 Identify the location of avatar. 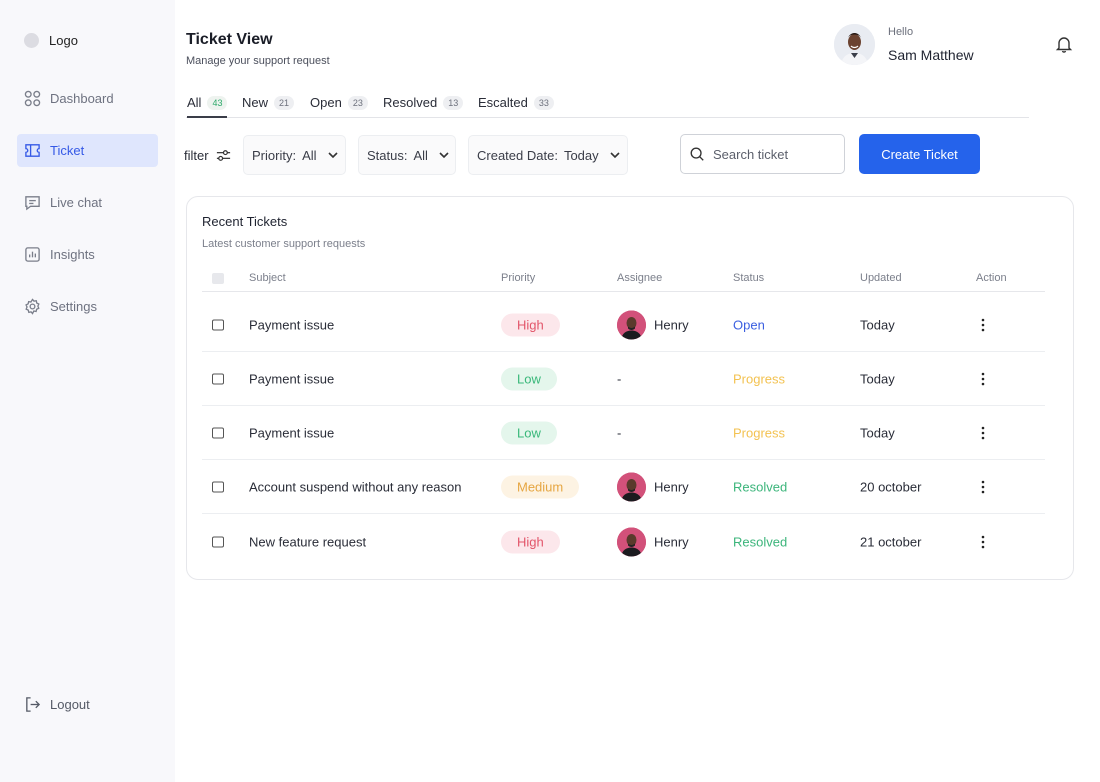
(854, 44).